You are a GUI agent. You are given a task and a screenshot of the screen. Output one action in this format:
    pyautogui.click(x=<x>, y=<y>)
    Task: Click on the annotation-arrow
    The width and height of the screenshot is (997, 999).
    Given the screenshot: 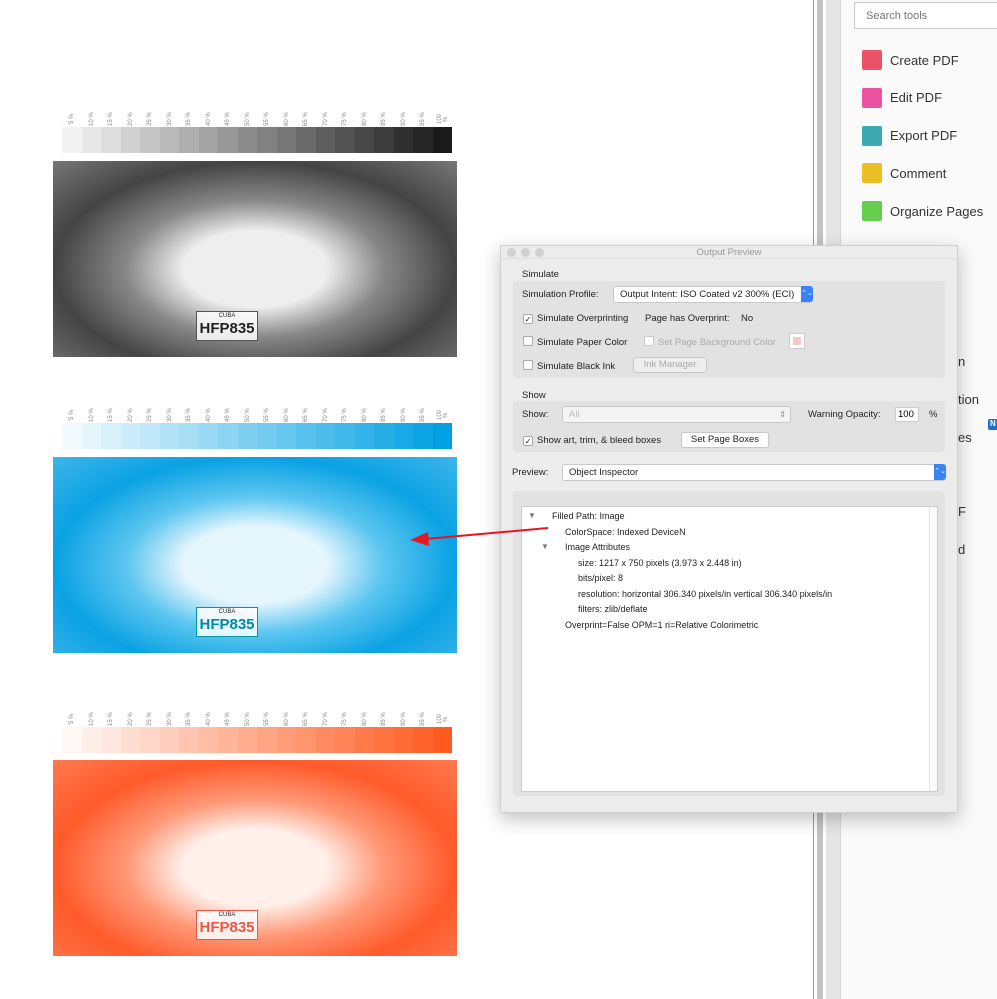 What is the action you would take?
    pyautogui.click(x=479, y=536)
    